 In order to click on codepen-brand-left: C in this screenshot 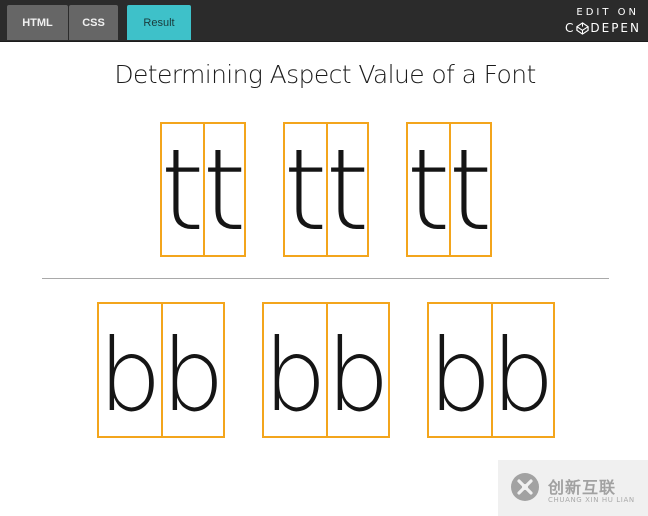, I will do `click(570, 28)`.